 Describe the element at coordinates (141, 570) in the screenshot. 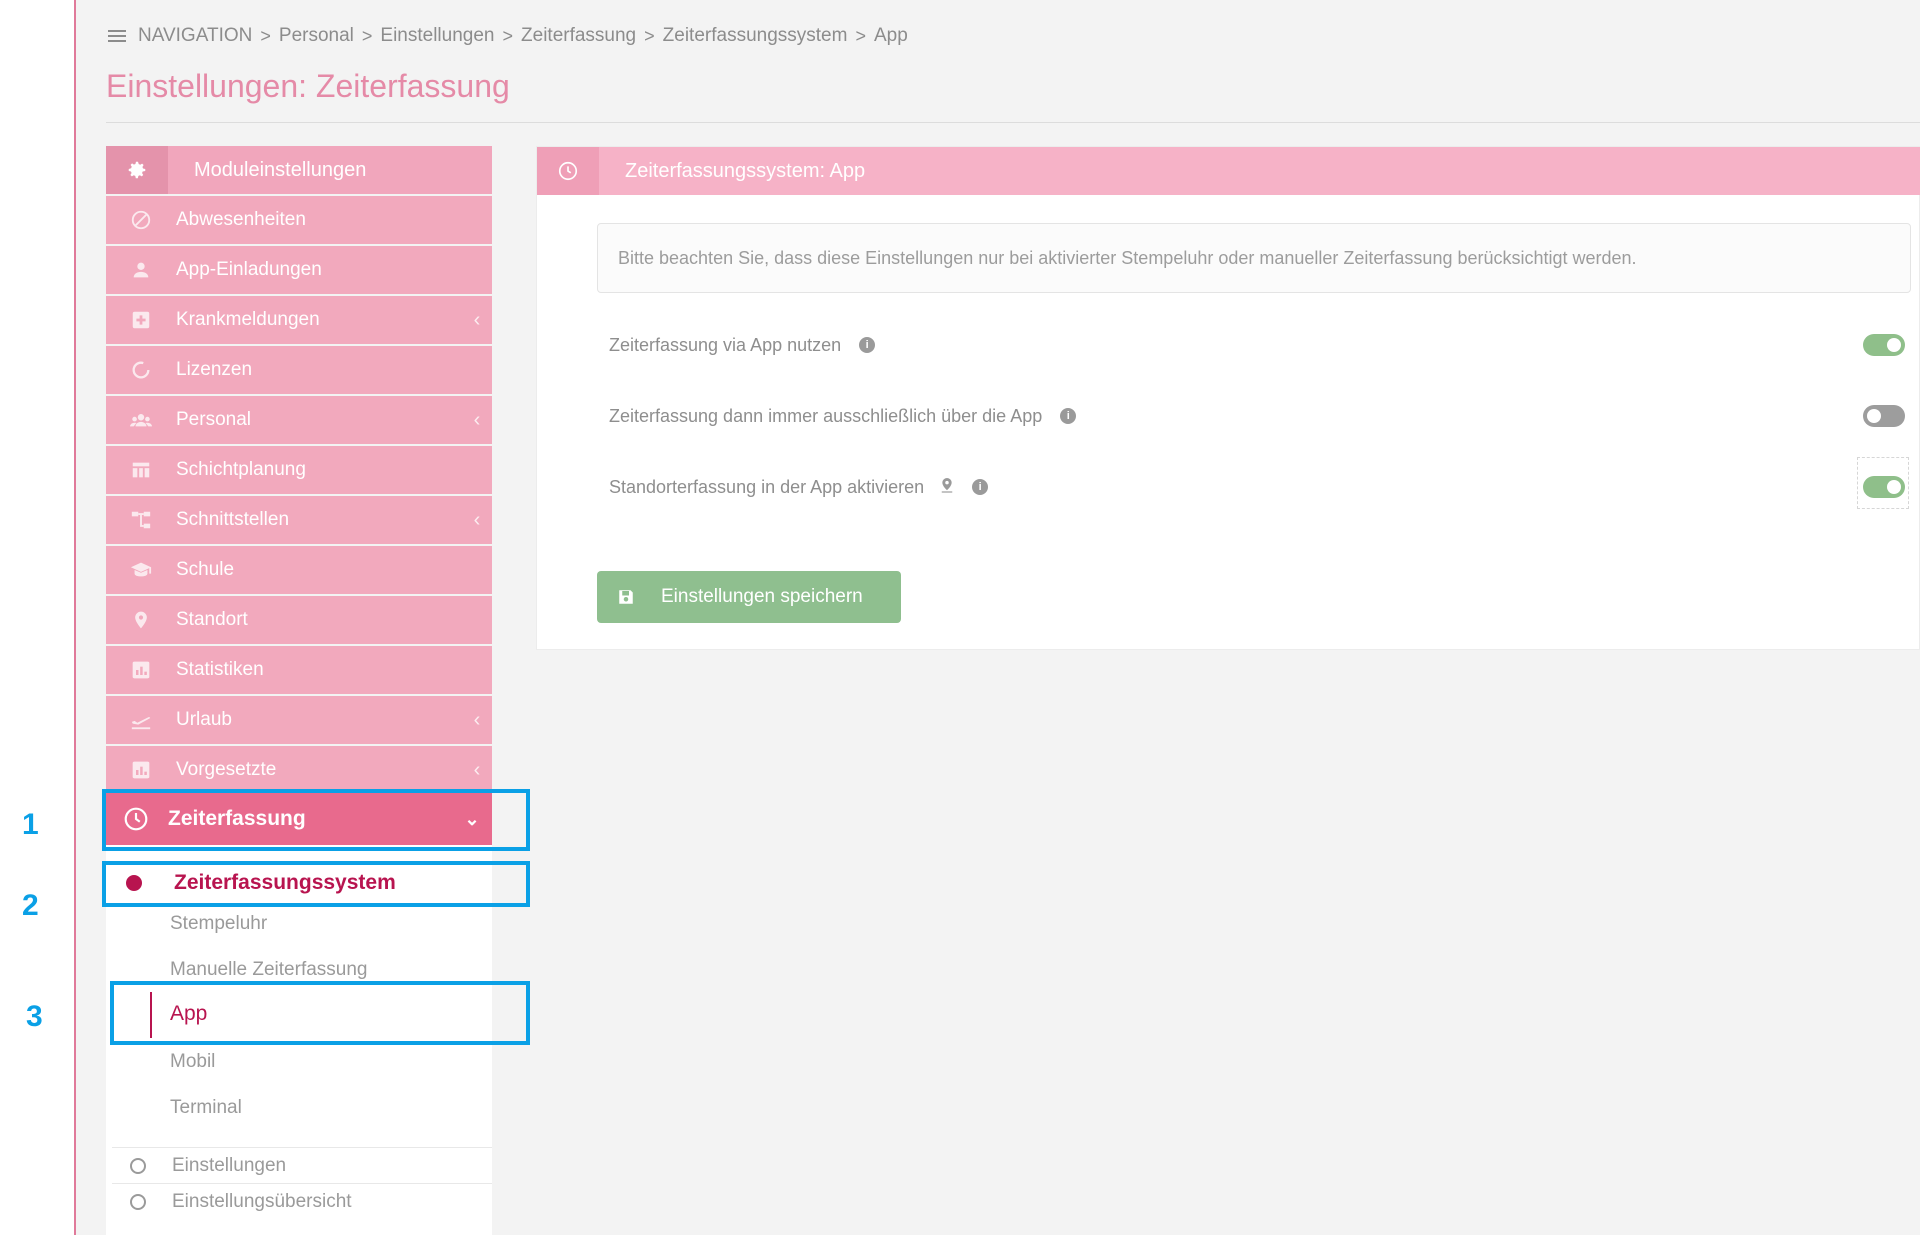

I see `graduation-cap-icon` at that location.